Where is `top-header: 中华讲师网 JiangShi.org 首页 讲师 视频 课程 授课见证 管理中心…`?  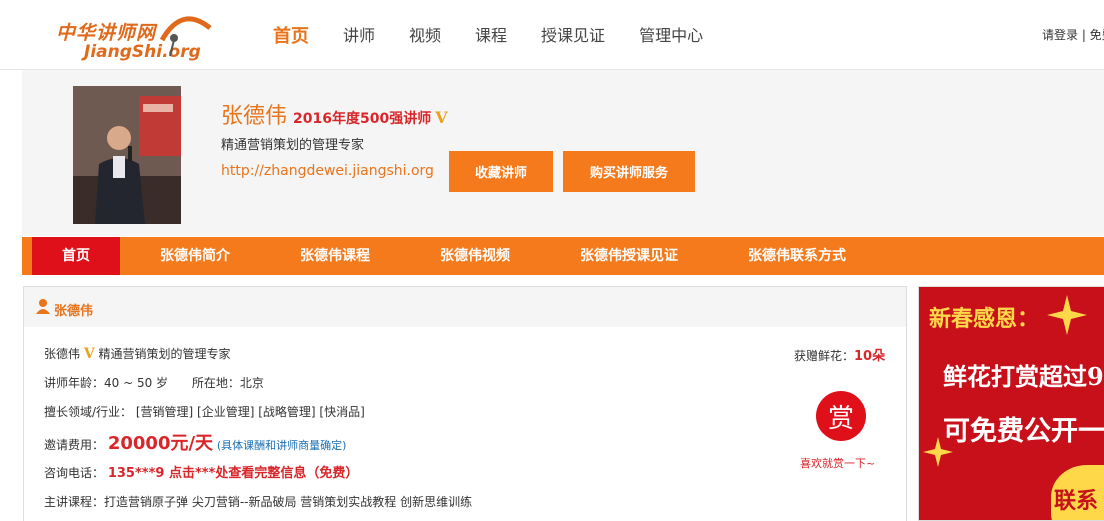
top-header: 中华讲师网 JiangShi.org 首页 讲师 视频 课程 授课见证 管理中心… is located at coordinates (552, 35).